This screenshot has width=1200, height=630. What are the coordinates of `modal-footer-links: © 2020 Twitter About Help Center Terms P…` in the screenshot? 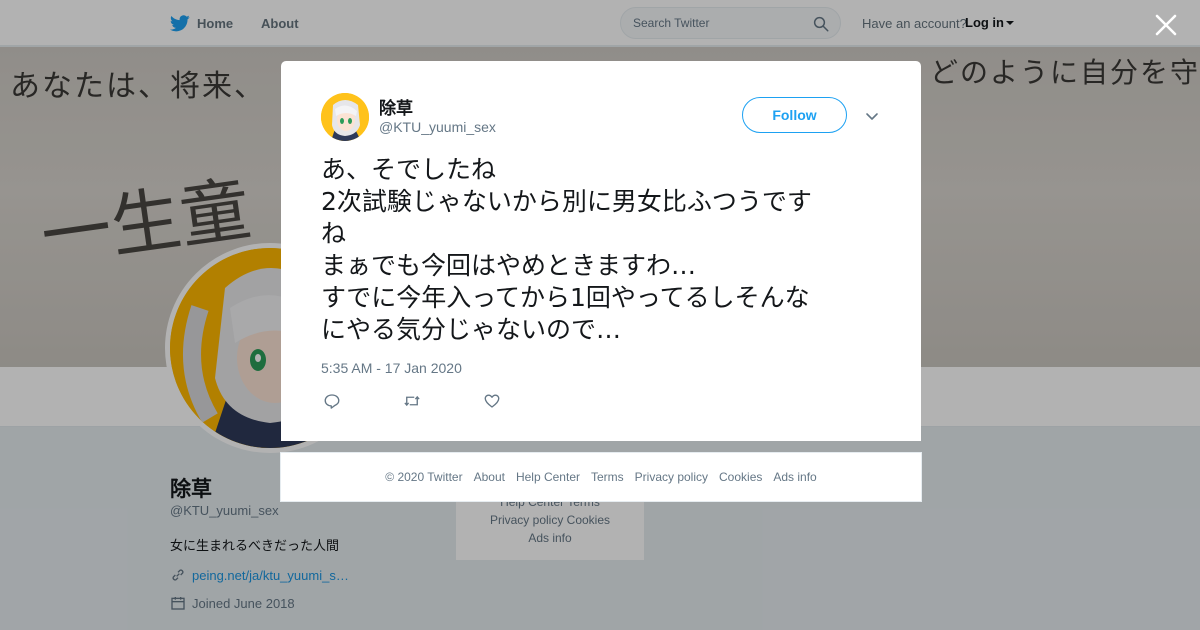 It's located at (601, 477).